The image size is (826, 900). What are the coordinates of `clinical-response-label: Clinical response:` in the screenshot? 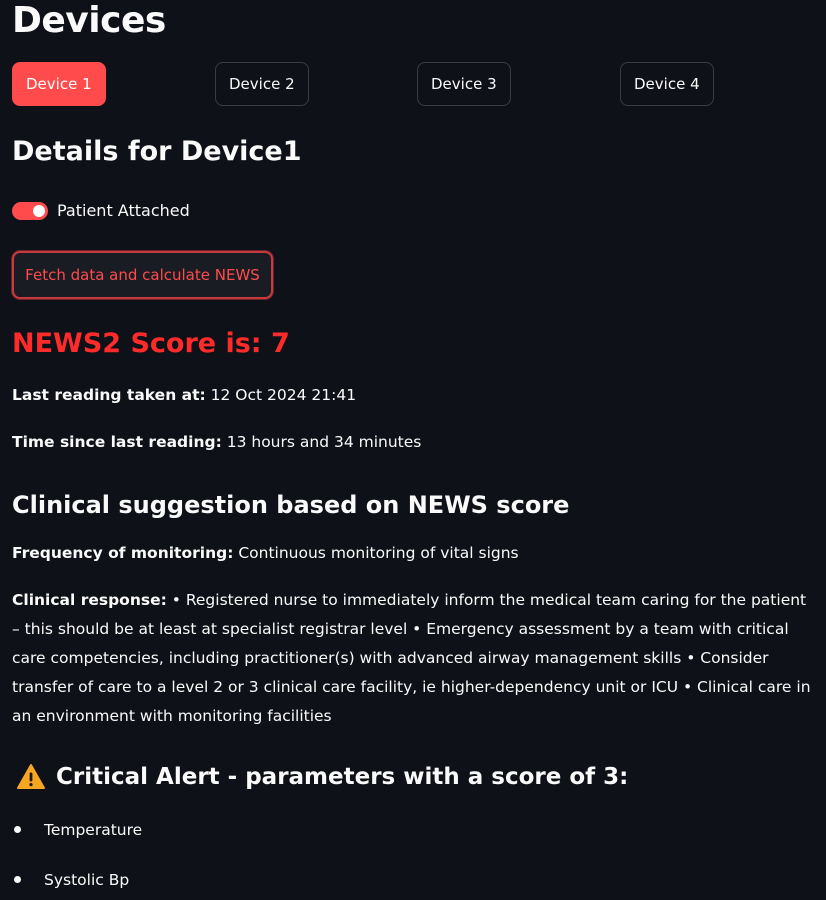 It's located at (89, 600).